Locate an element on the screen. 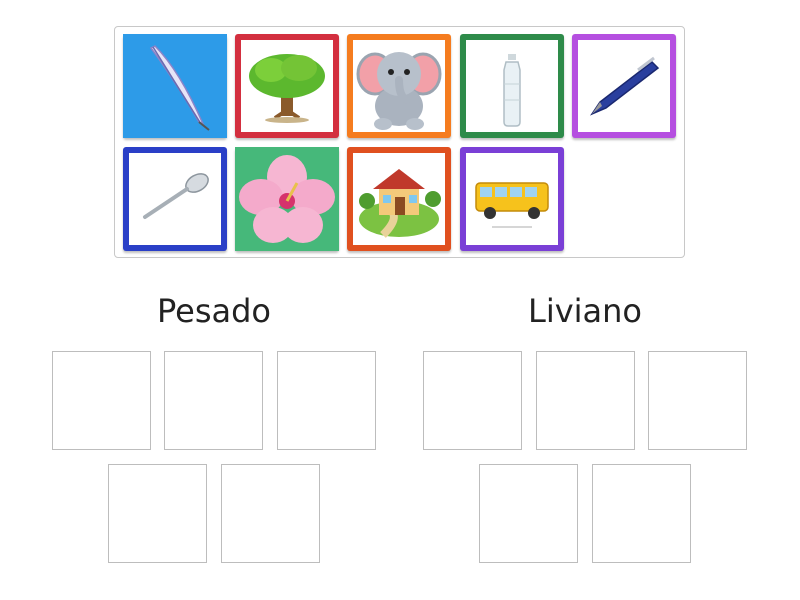 The height and width of the screenshot is (600, 800). water-bottle-icon is located at coordinates (512, 86).